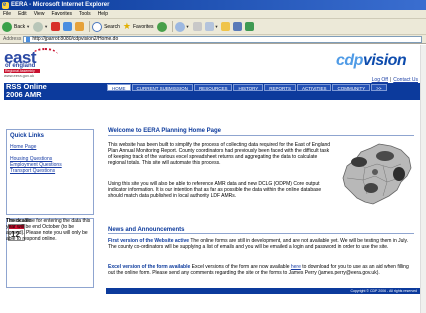 This screenshot has height=313, width=426. I want to click on search-icon, so click(97, 26).